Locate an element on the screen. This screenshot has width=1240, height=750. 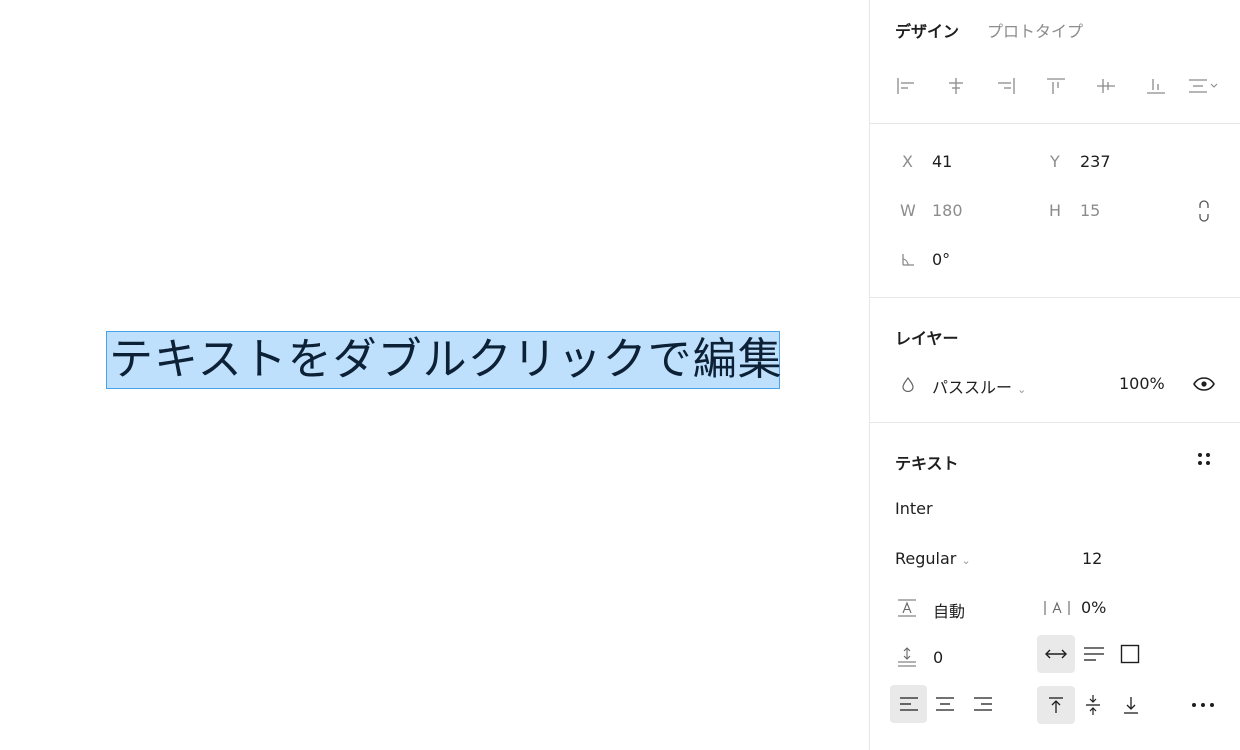
x-label: X is located at coordinates (907, 161).